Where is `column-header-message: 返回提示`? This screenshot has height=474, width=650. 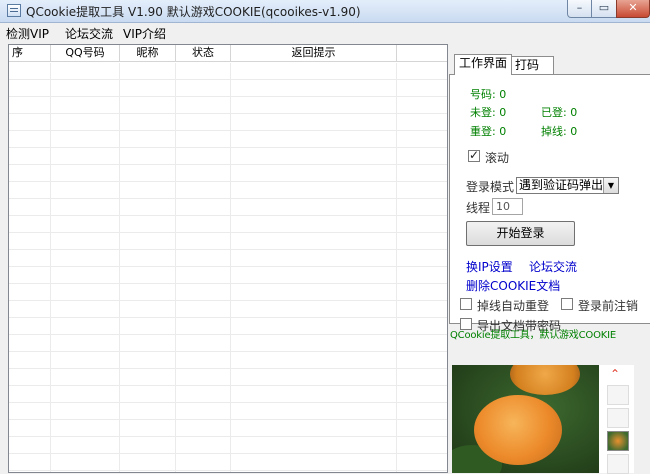 column-header-message: 返回提示 is located at coordinates (314, 53).